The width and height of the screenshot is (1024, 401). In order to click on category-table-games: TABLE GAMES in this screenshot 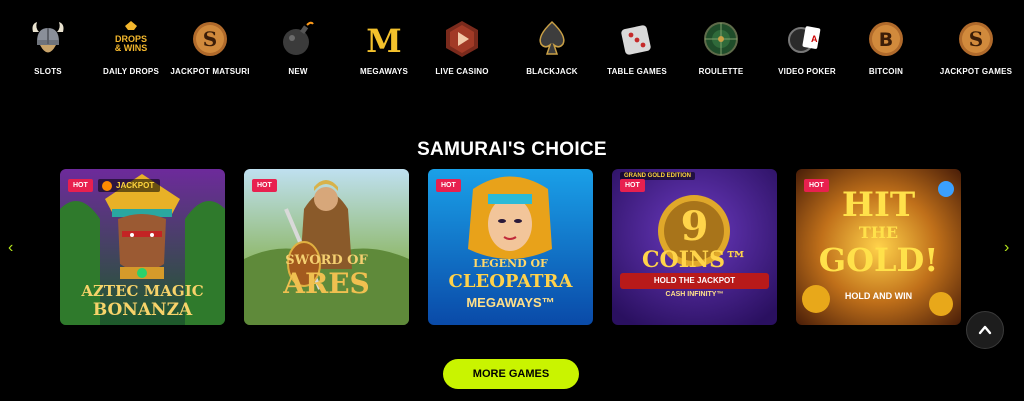, I will do `click(637, 47)`.